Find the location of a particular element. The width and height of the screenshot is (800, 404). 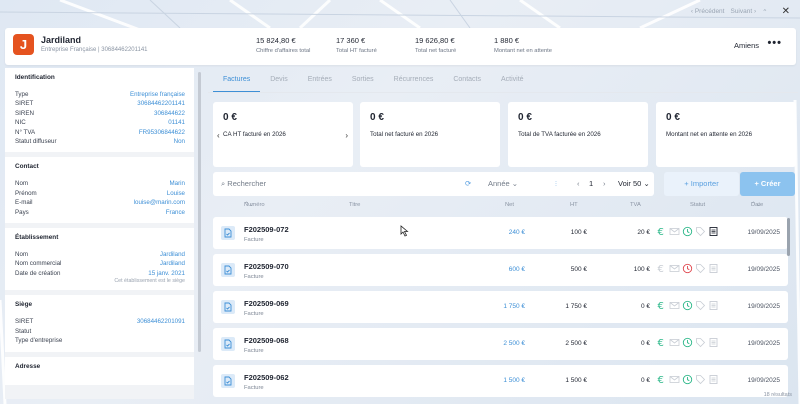

left-panel-scrollbar is located at coordinates (199, 212).